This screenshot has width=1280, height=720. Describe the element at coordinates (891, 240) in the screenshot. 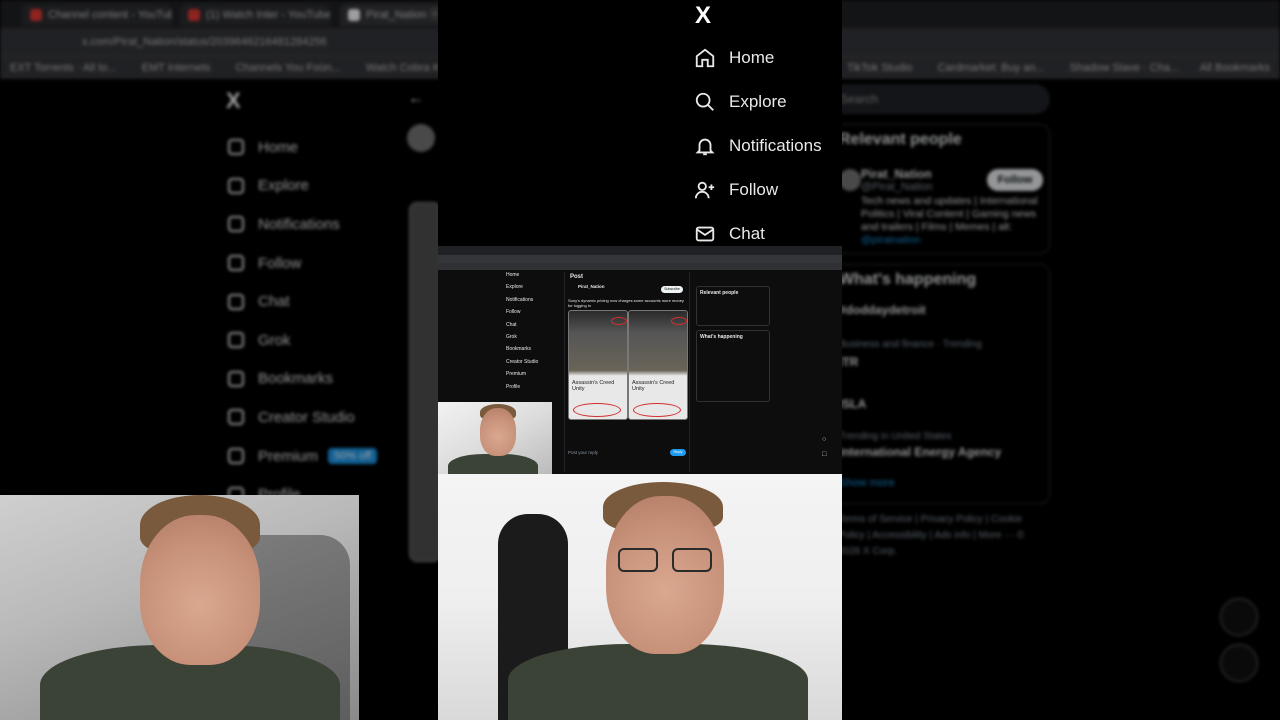

I see `bio-link: @piratnation` at that location.